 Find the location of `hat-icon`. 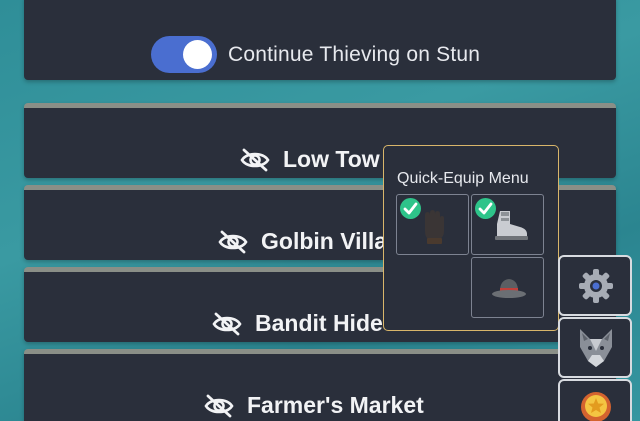

hat-icon is located at coordinates (509, 288).